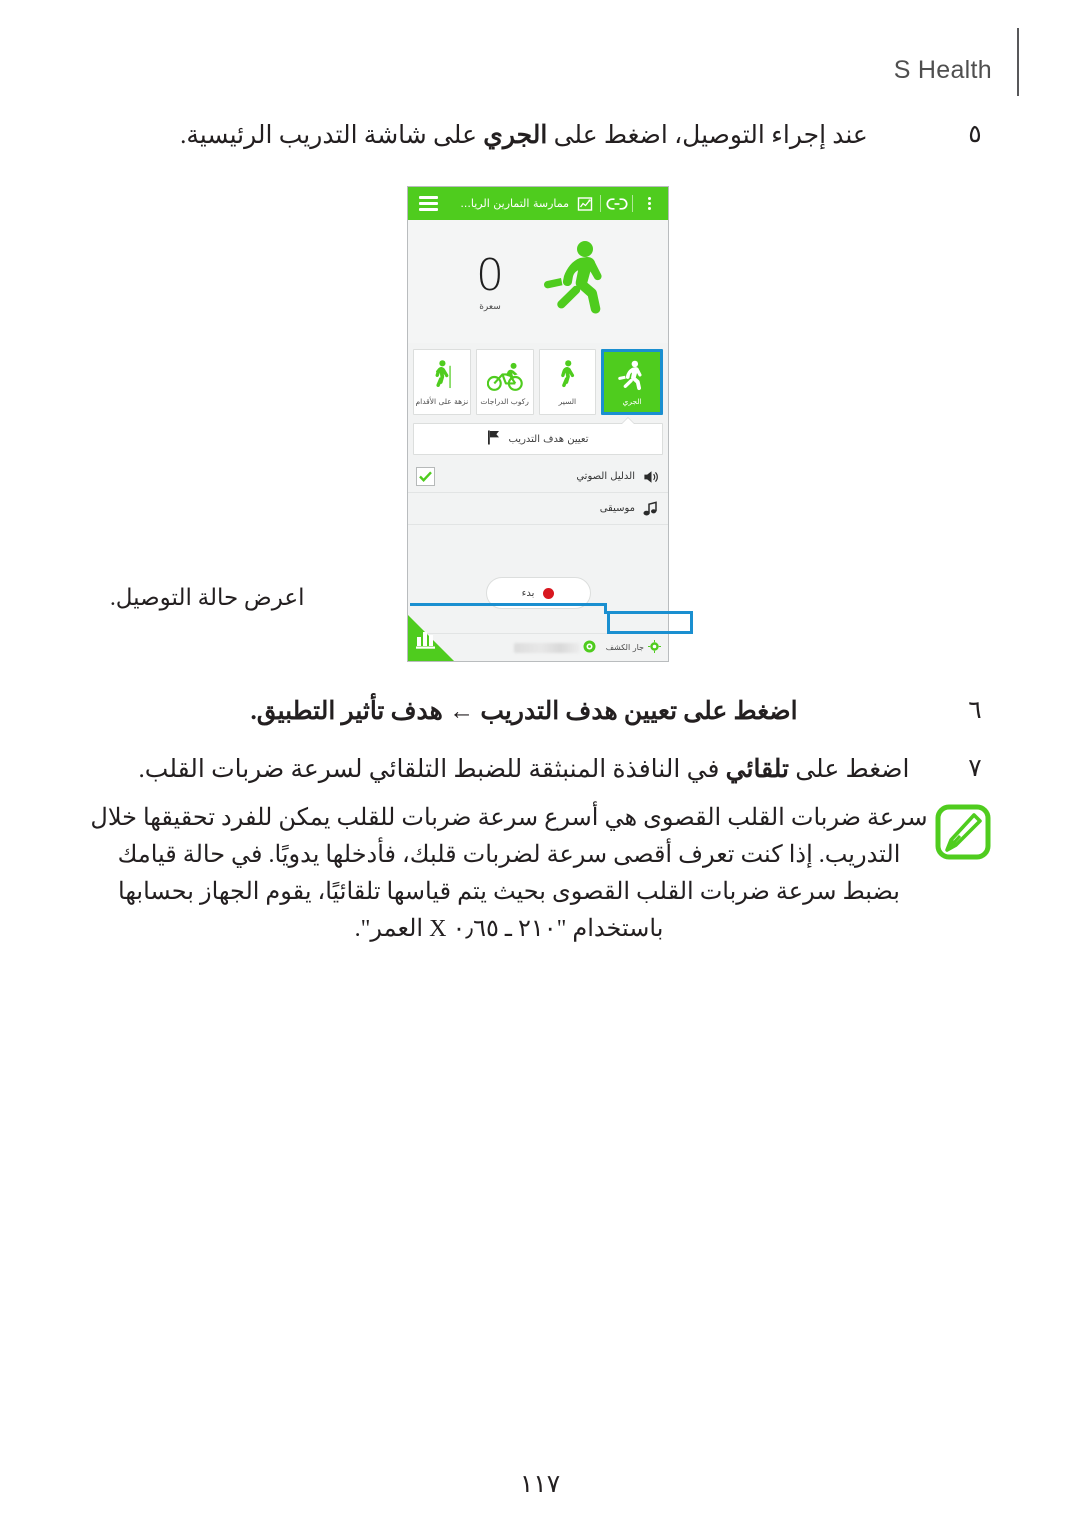 This screenshot has height=1527, width=1080. I want to click on activity-tile-hiking: نزهة على الأقدام, so click(442, 382).